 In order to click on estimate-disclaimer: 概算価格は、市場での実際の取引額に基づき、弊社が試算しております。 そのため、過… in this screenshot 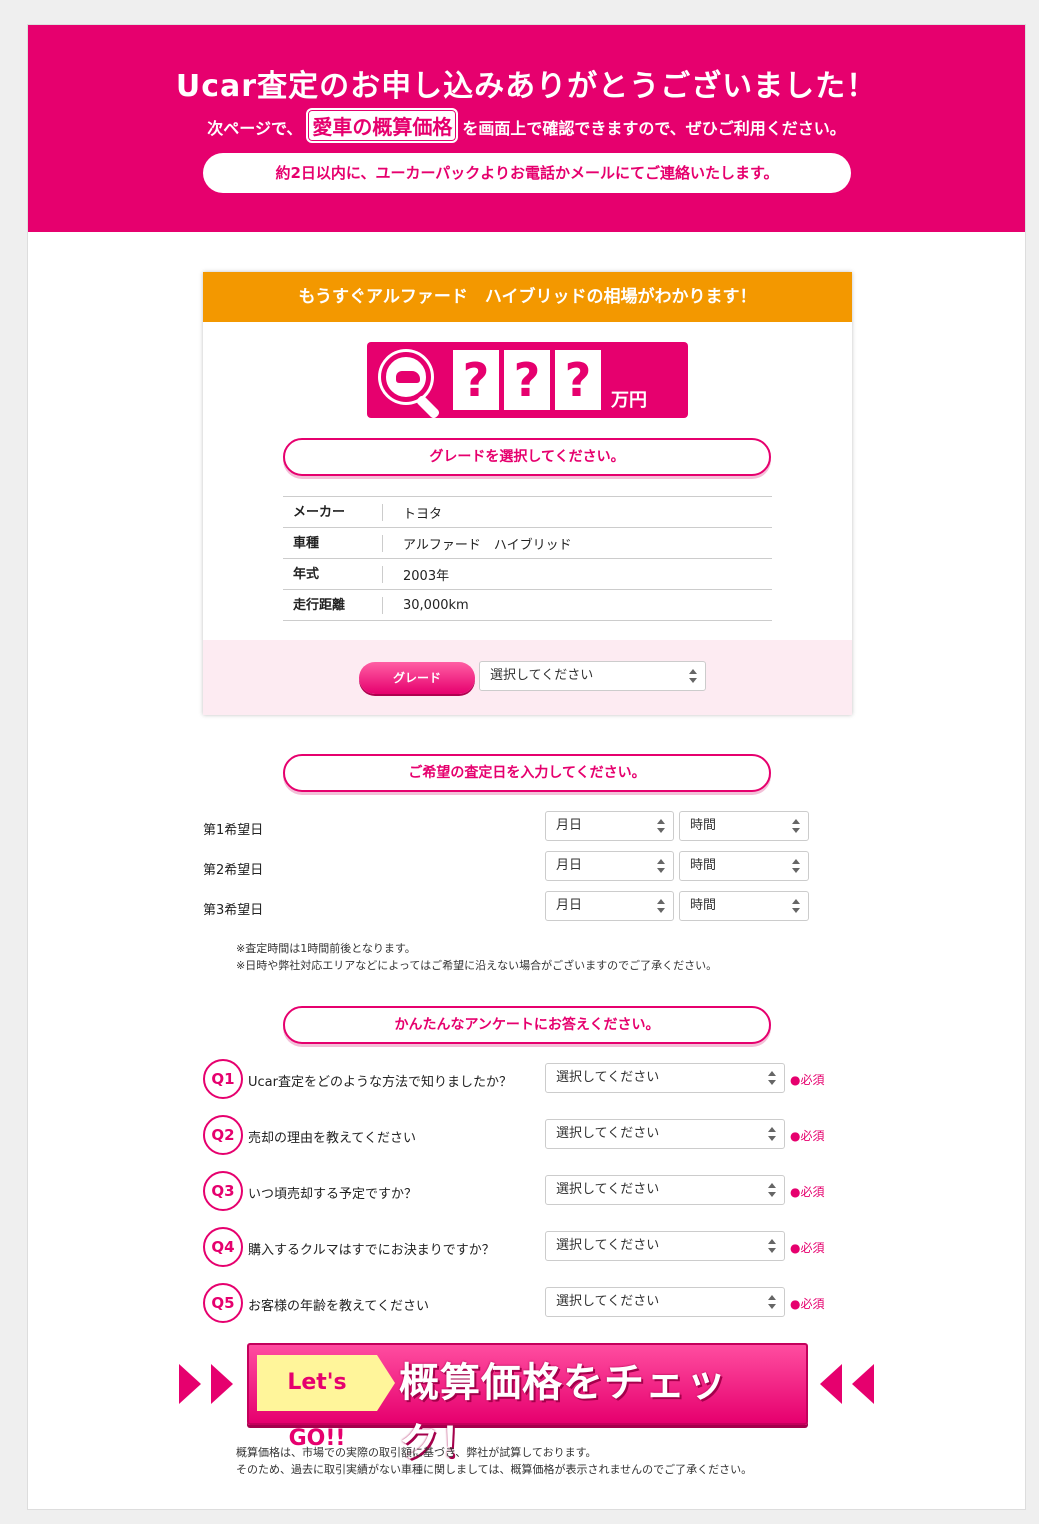, I will do `click(494, 1461)`.